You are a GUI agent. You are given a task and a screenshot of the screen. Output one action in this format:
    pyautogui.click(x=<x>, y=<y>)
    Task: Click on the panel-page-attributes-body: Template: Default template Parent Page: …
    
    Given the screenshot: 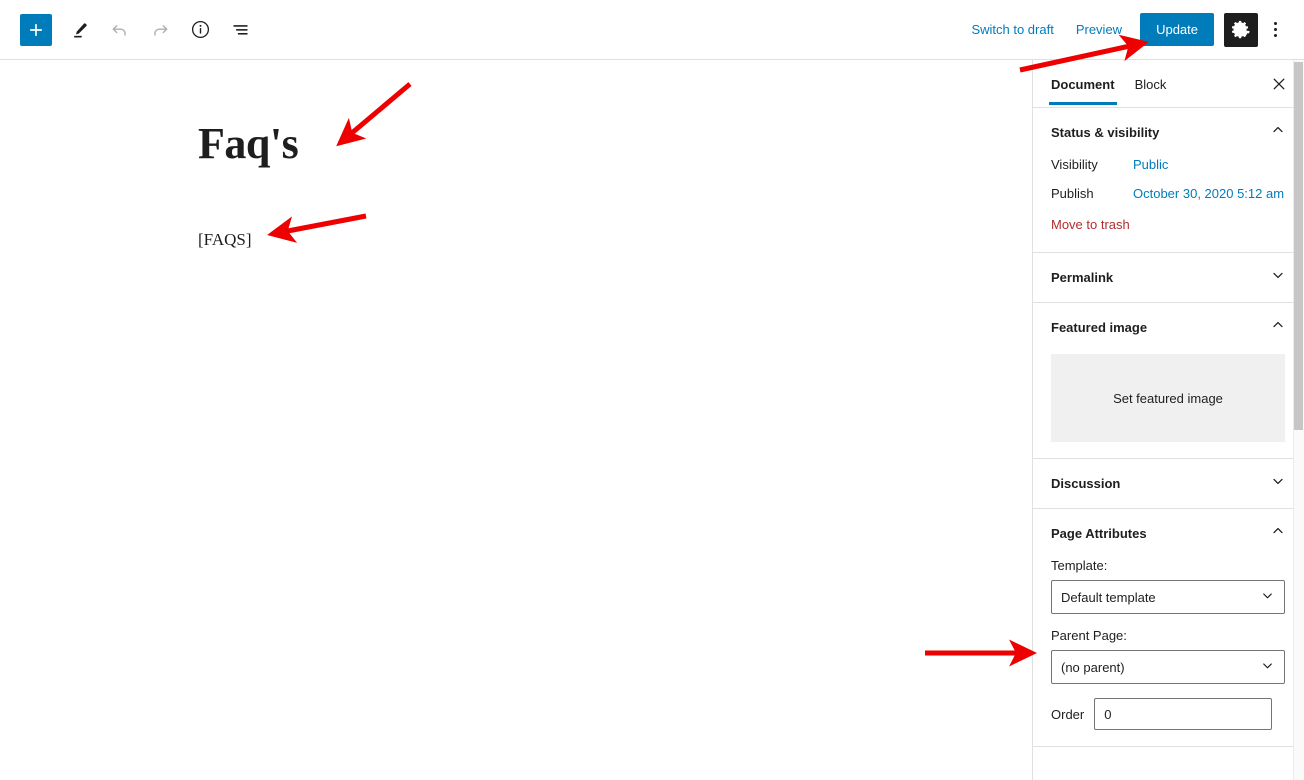 What is the action you would take?
    pyautogui.click(x=1168, y=652)
    